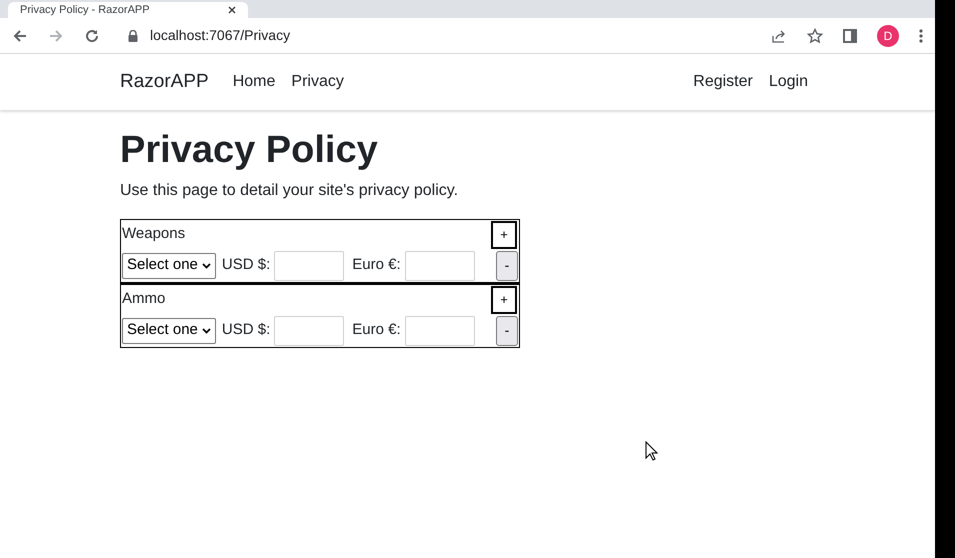 The height and width of the screenshot is (558, 955). Describe the element at coordinates (850, 35) in the screenshot. I see `side-panel-icon` at that location.